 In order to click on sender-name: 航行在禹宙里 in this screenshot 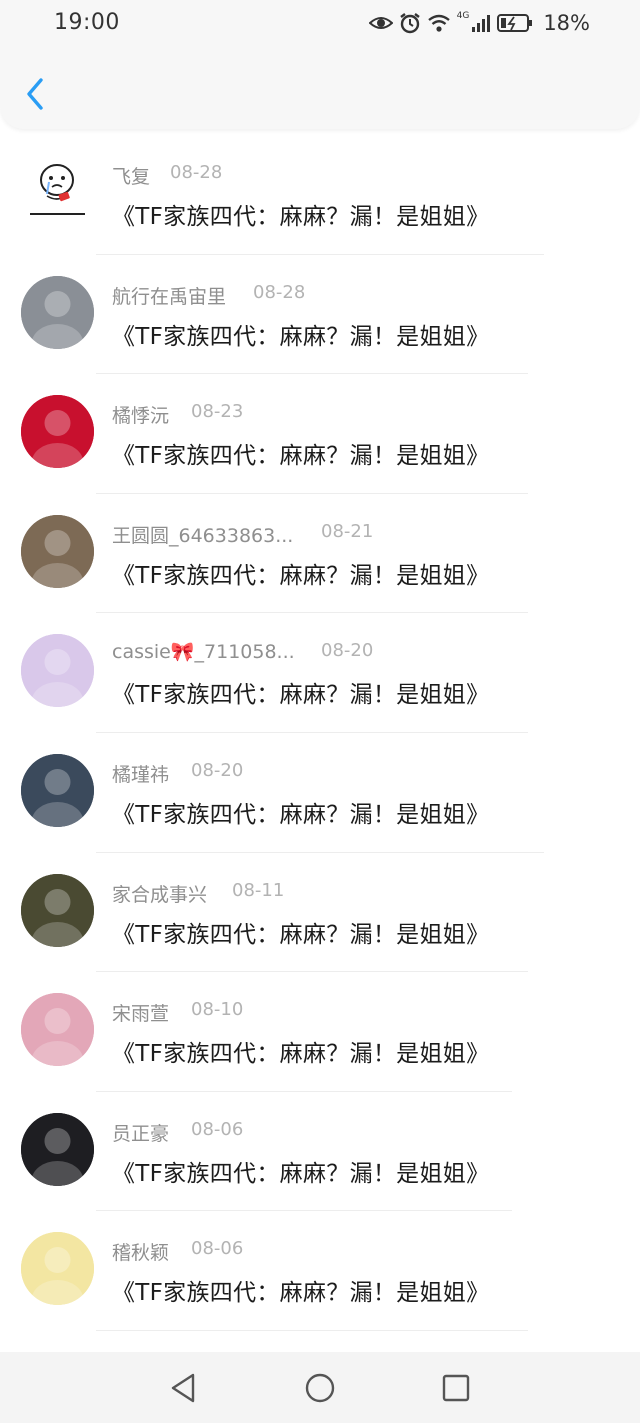, I will do `click(169, 295)`.